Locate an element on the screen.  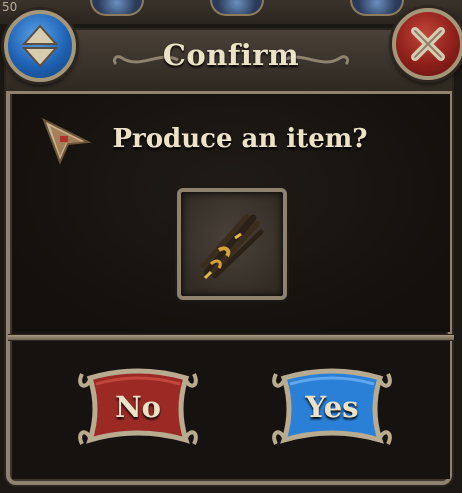
close-button is located at coordinates (427, 44).